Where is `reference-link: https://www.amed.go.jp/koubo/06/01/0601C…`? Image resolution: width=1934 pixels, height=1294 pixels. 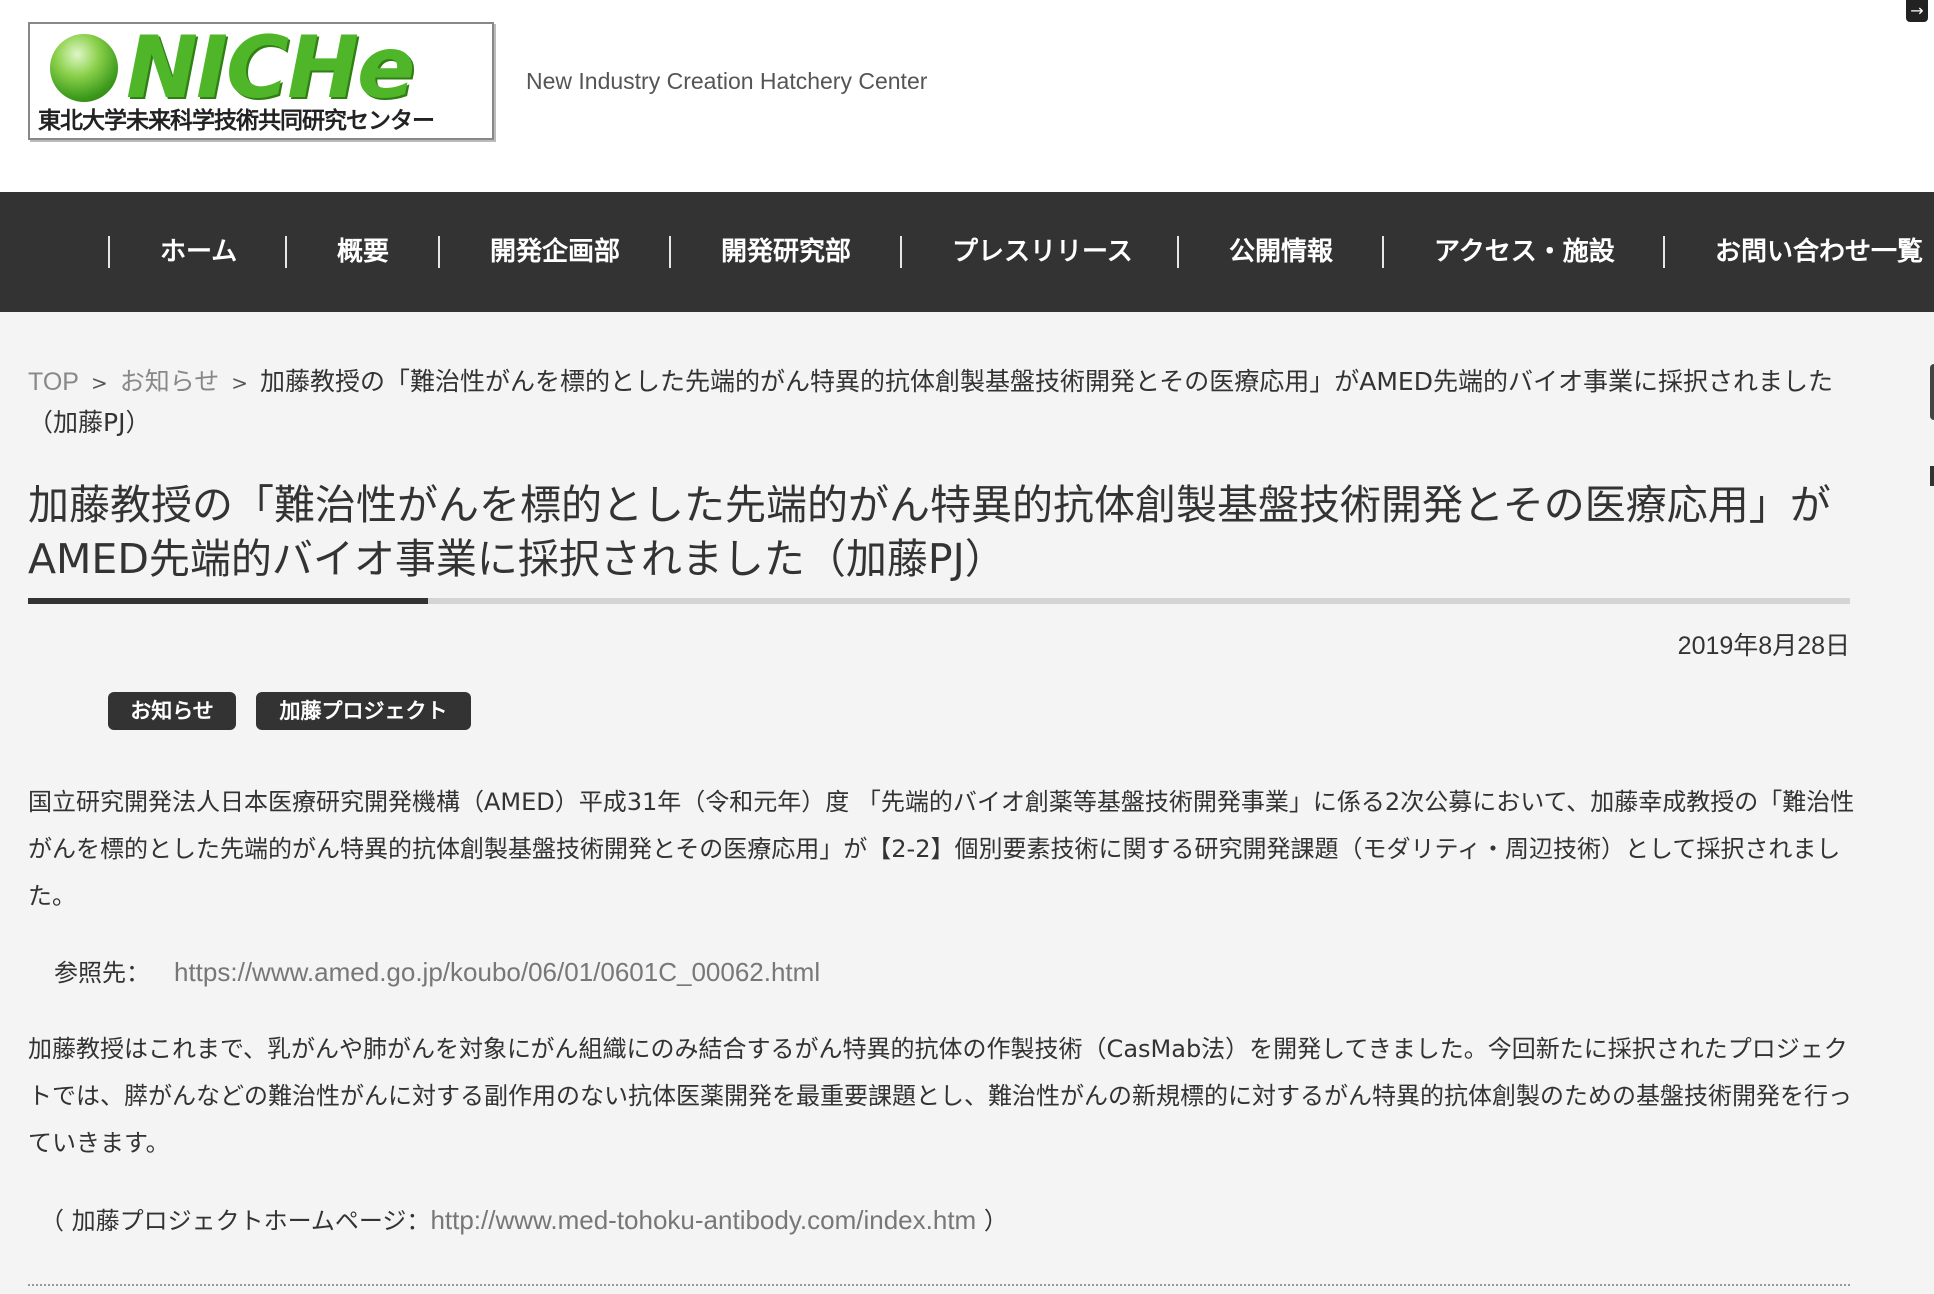 reference-link: https://www.amed.go.jp/koubo/06/01/0601C… is located at coordinates (497, 972).